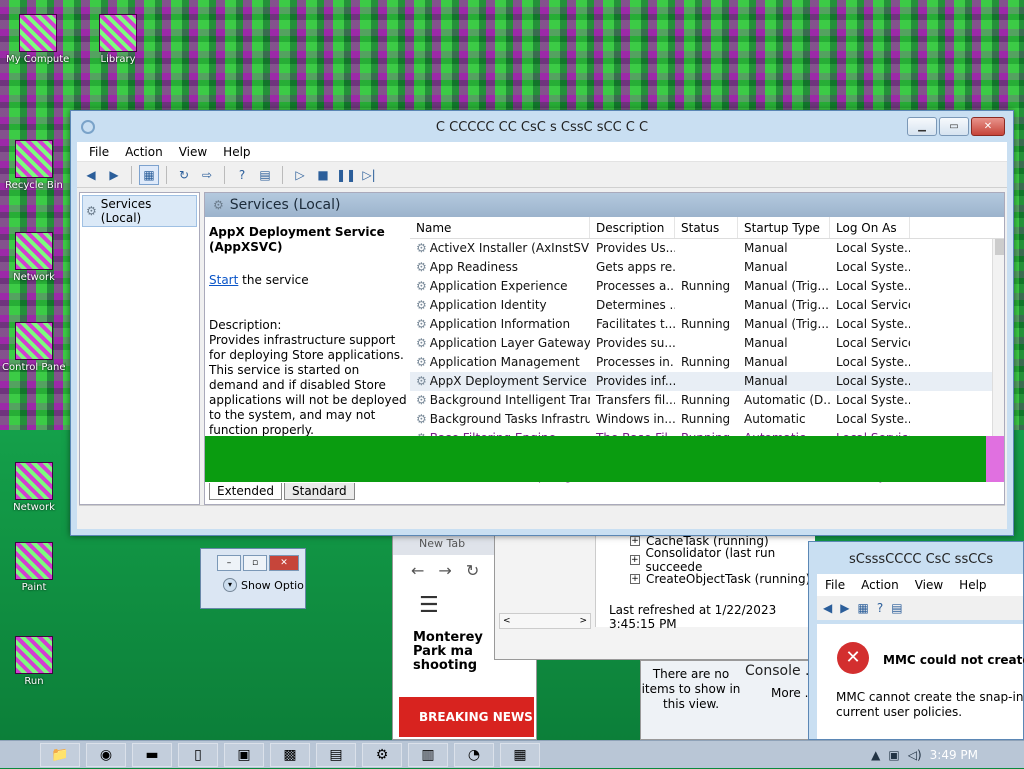 This screenshot has height=769, width=1024. I want to click on start-service-icon: ▷, so click(300, 175).